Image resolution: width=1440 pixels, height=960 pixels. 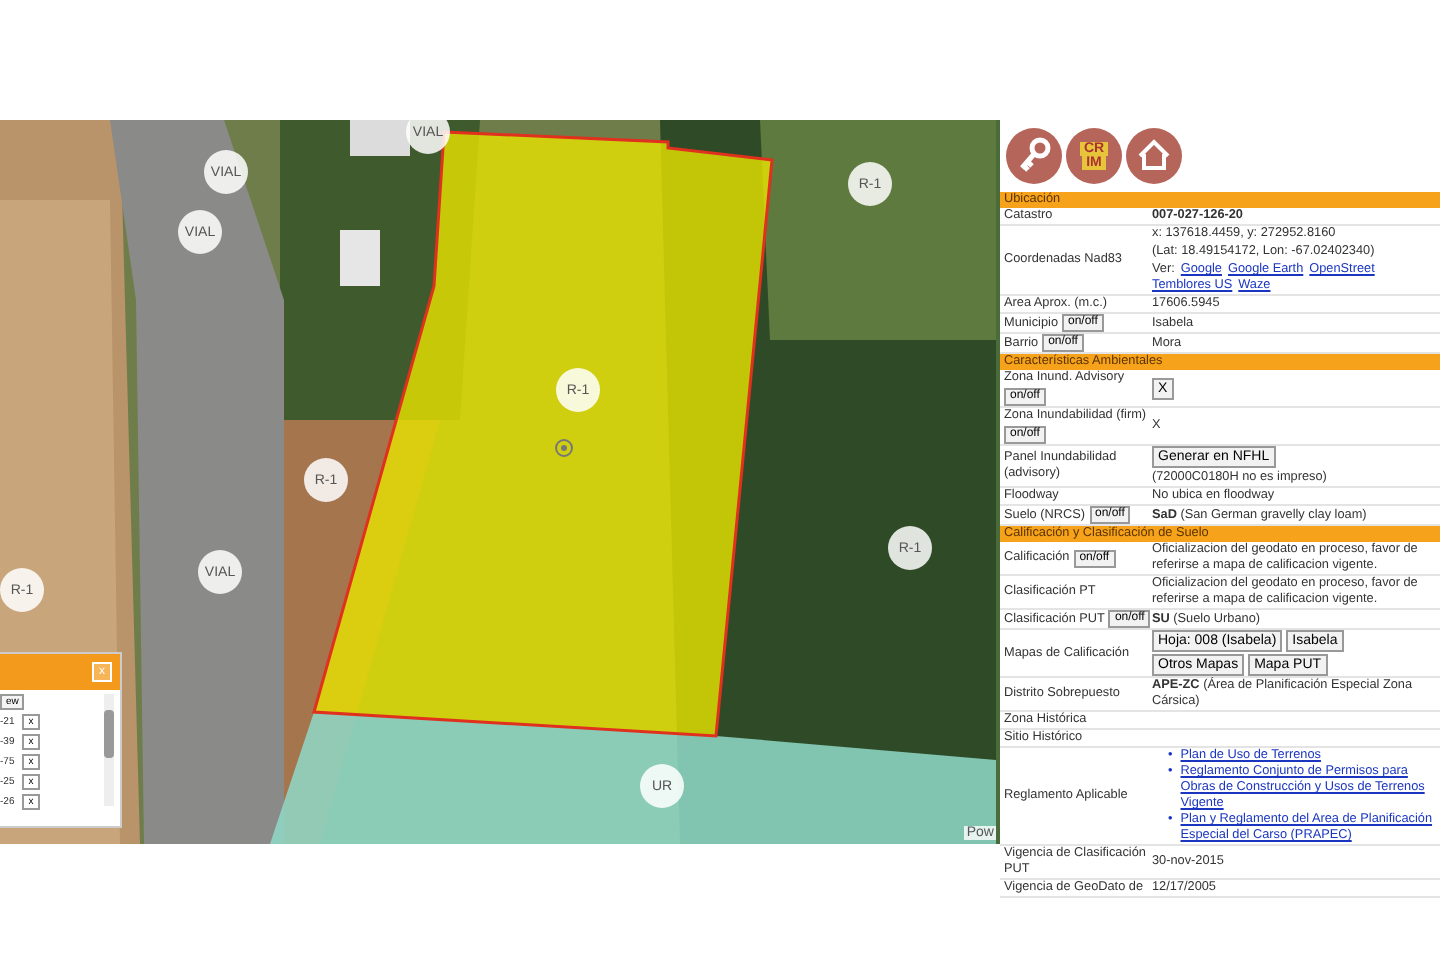 What do you see at coordinates (109, 750) in the screenshot?
I see `scrollbar` at bounding box center [109, 750].